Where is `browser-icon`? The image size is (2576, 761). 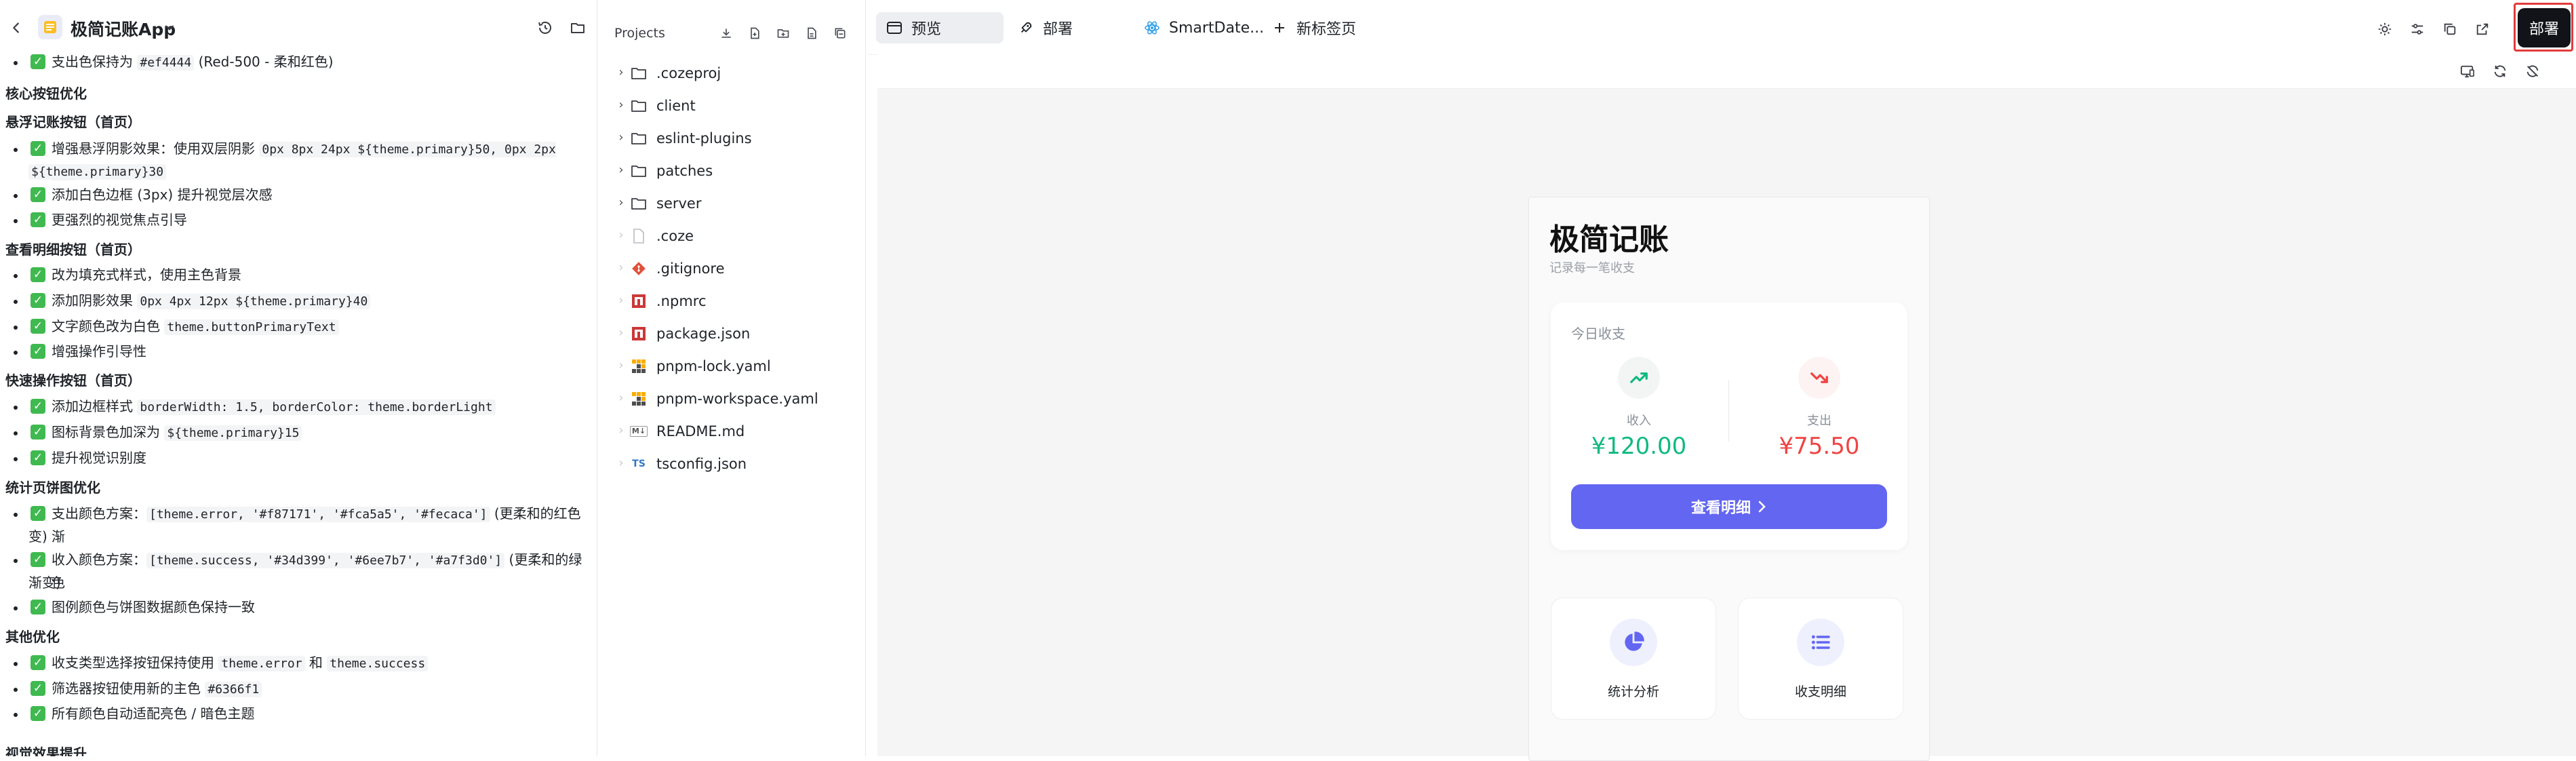
browser-icon is located at coordinates (895, 28).